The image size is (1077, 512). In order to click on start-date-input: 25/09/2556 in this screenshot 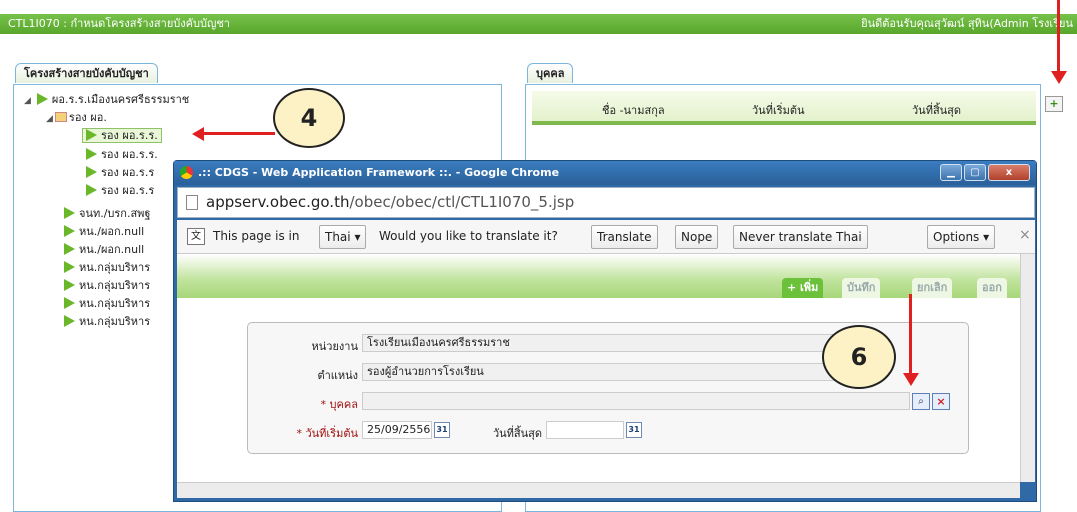, I will do `click(397, 430)`.